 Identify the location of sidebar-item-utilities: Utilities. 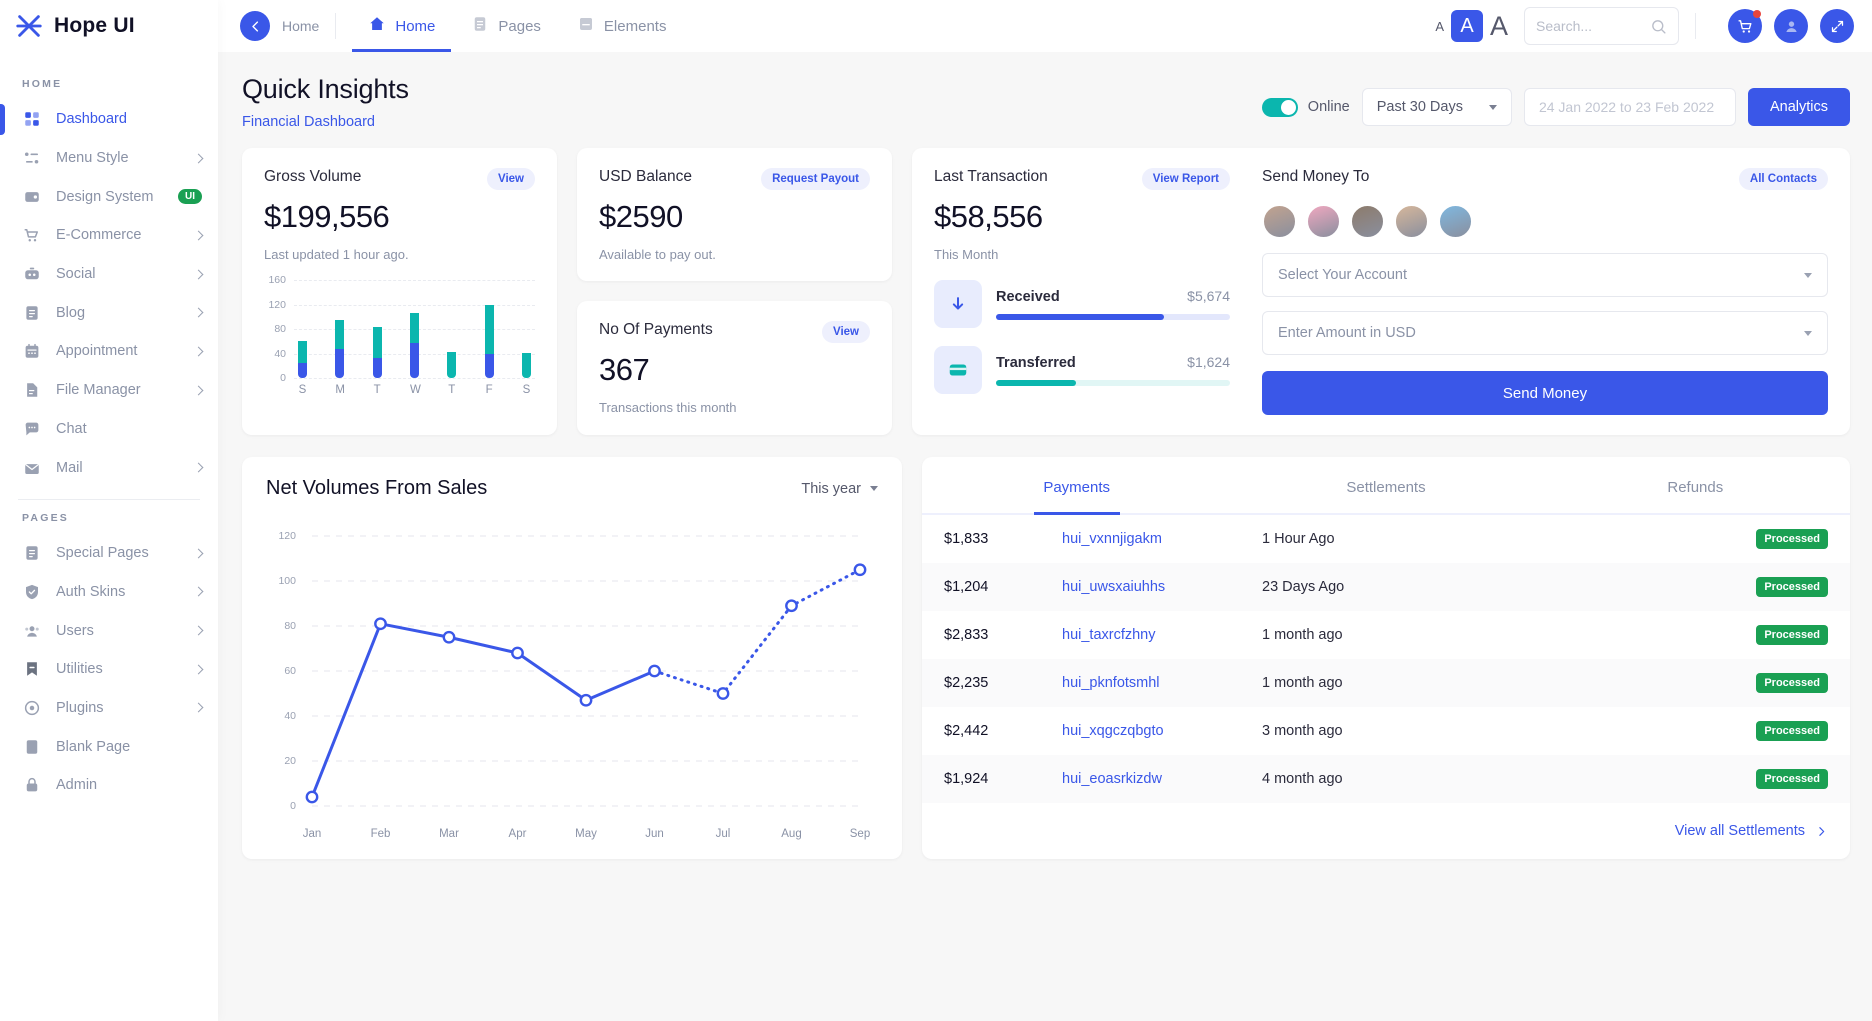
(109, 669).